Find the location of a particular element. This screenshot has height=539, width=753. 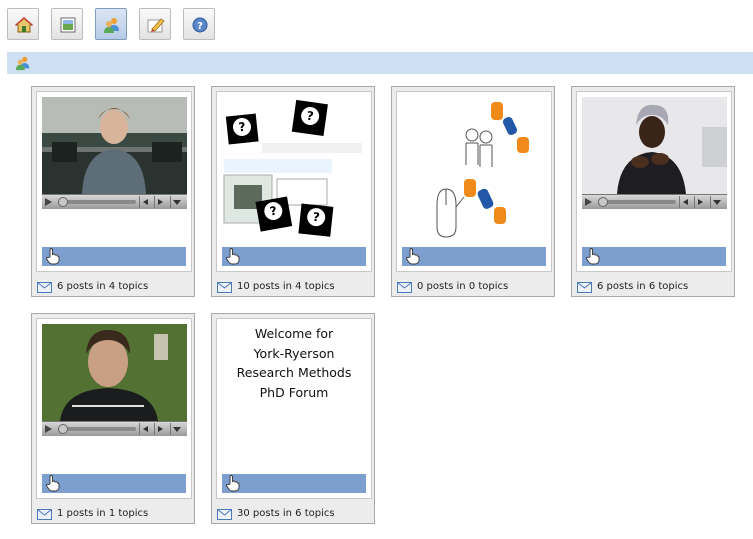

welcome-line: PhD Forum is located at coordinates (294, 392).